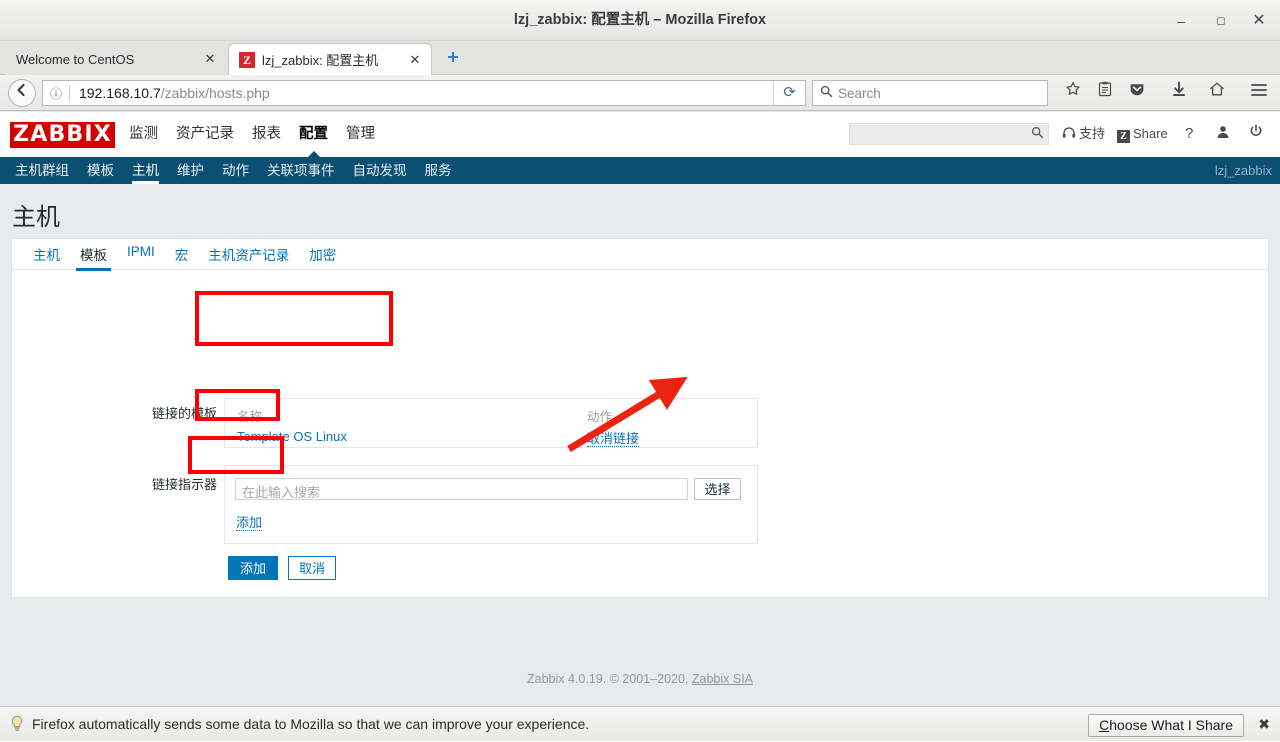 Image resolution: width=1280 pixels, height=742 pixels. I want to click on bookmark-star-icon, so click(1073, 93).